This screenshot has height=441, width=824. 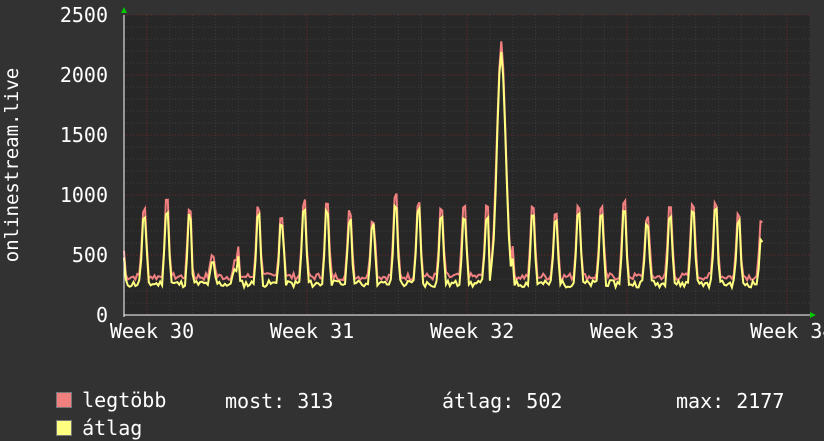 I want to click on legend-swatch-avg, so click(x=64, y=428).